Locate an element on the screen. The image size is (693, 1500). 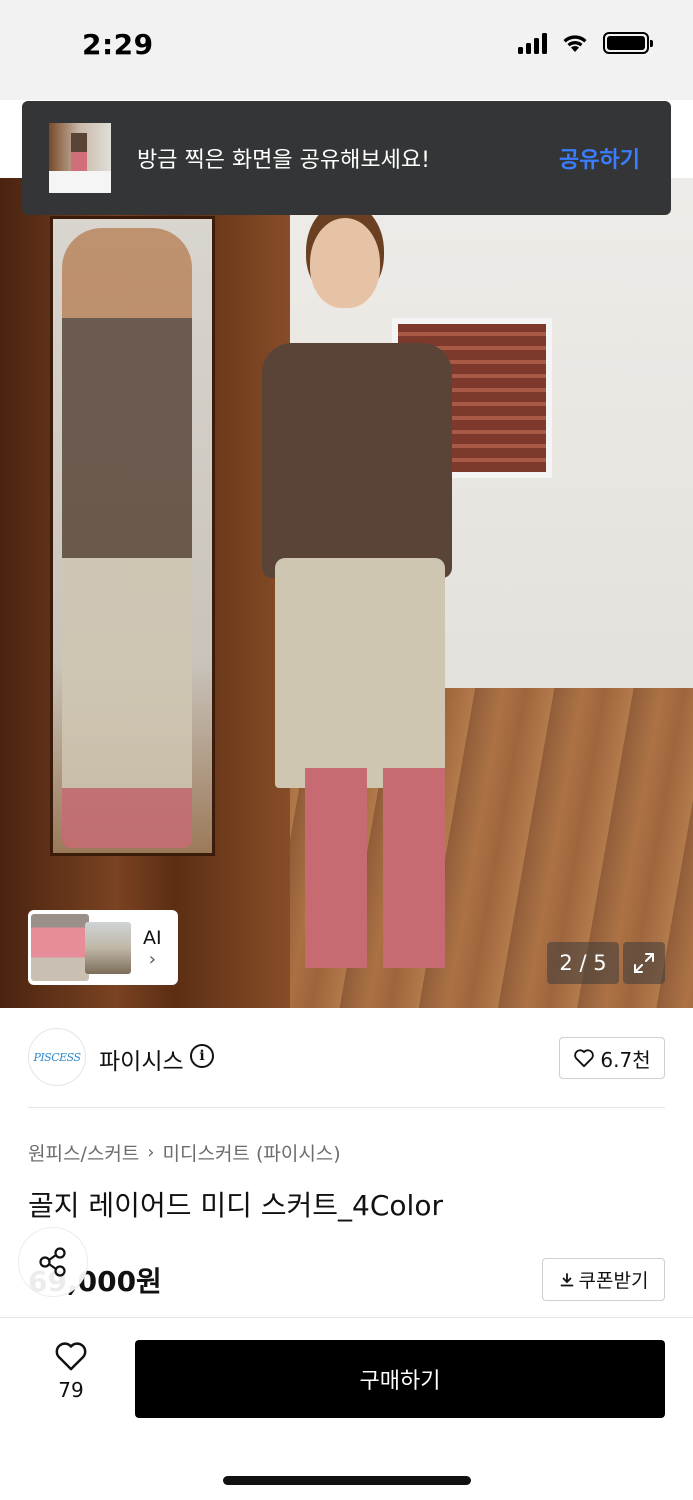
wifi-icon is located at coordinates (575, 43).